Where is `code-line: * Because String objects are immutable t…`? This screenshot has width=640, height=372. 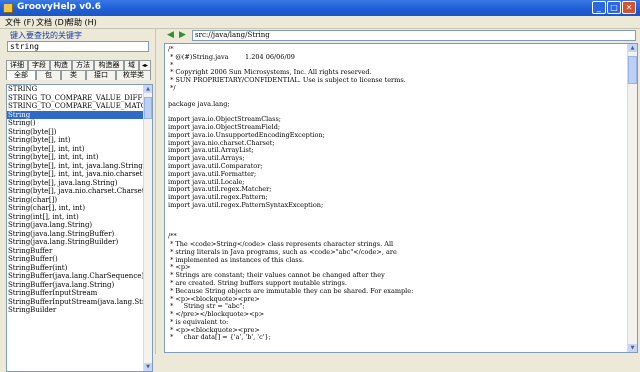 code-line: * Because String objects are immutable t… is located at coordinates (291, 291).